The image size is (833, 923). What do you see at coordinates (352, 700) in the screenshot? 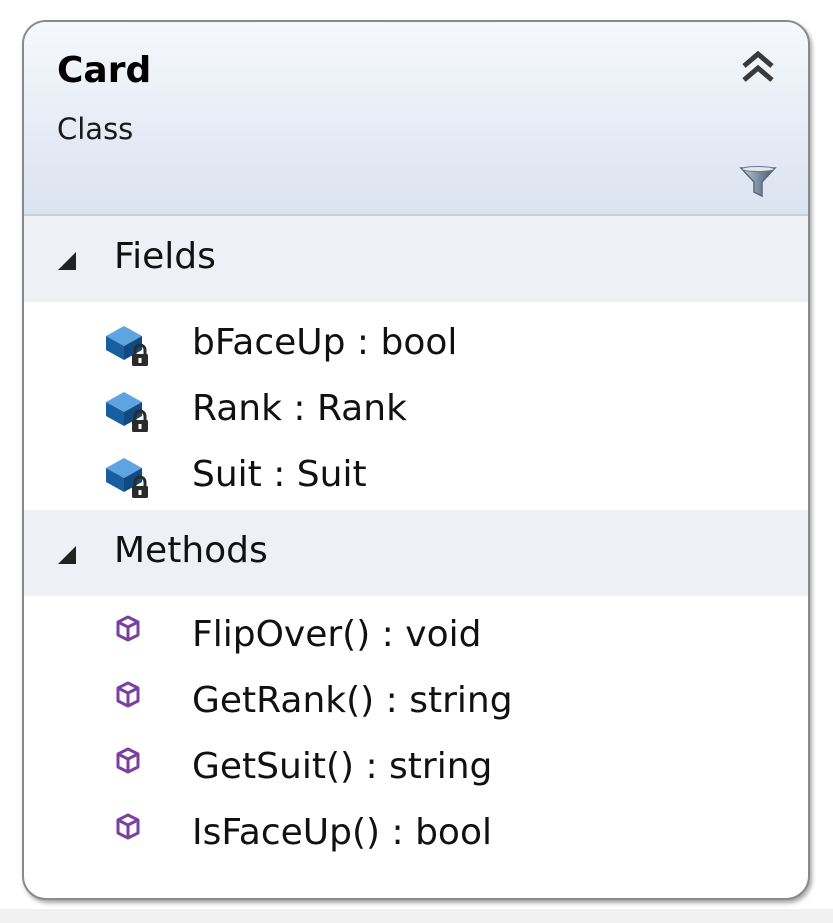
I see `method-label: GetRank() : string` at bounding box center [352, 700].